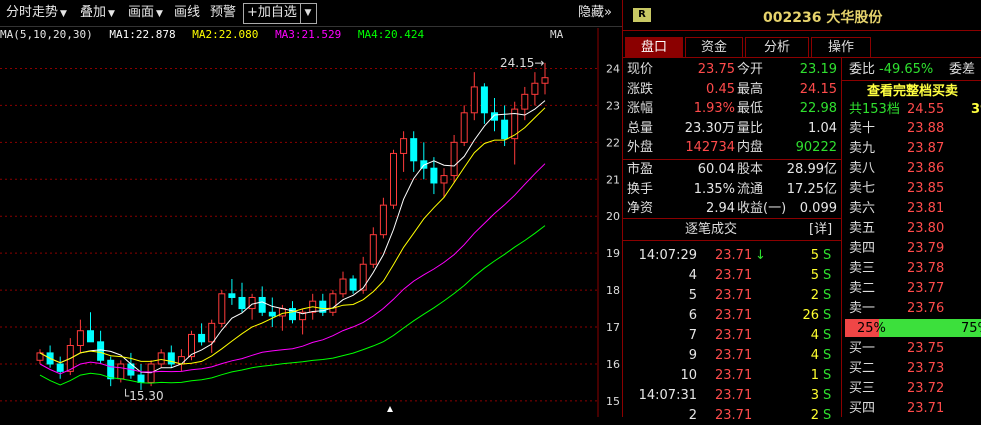 Image resolution: width=981 pixels, height=425 pixels. I want to click on ask-price: 23.78, so click(926, 268).